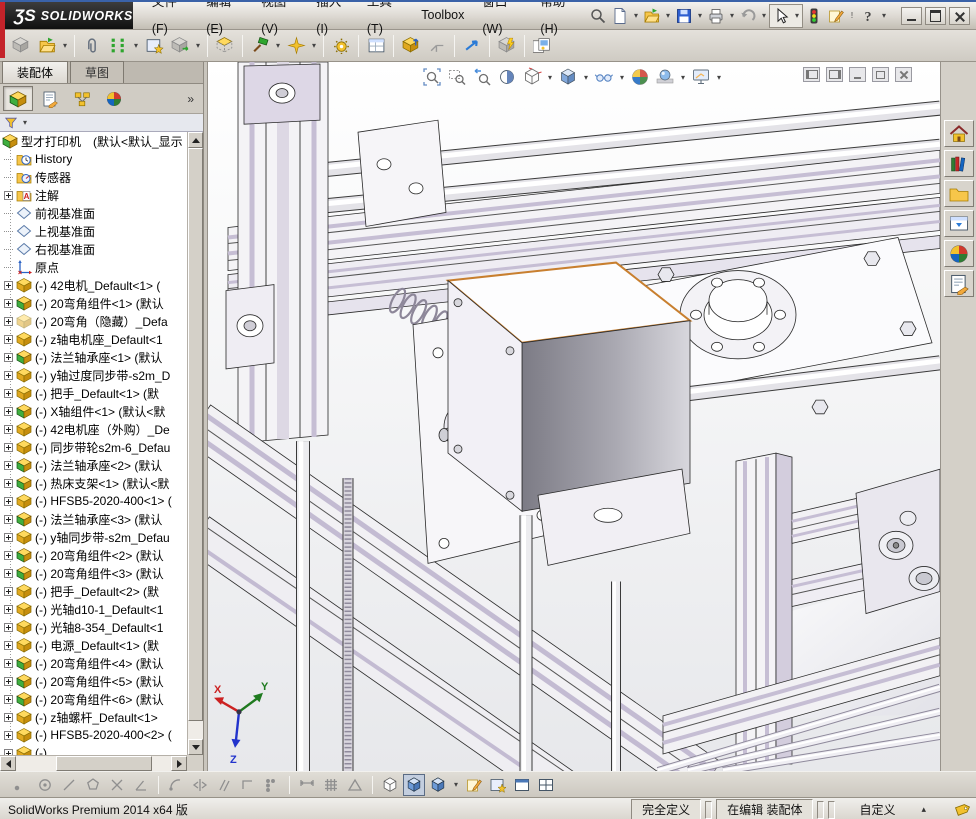 This screenshot has height=819, width=976. Describe the element at coordinates (93, 591) in the screenshot. I see `tree-item: (-) 把手_Default<2> (默` at that location.